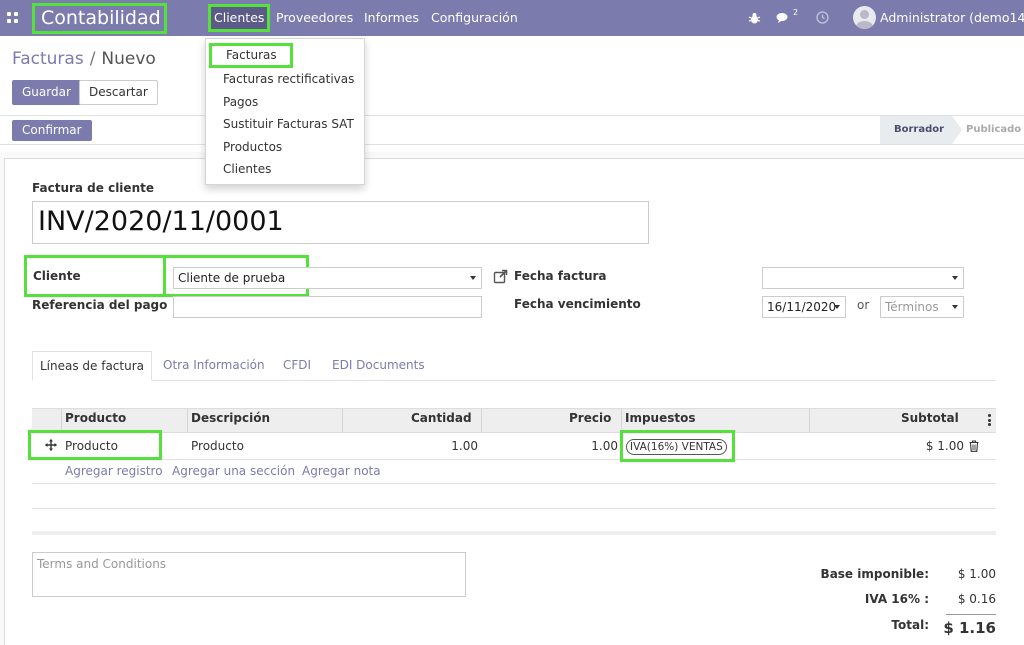 The image size is (1024, 645). What do you see at coordinates (441, 418) in the screenshot?
I see `column-cantidad: Cantidad` at bounding box center [441, 418].